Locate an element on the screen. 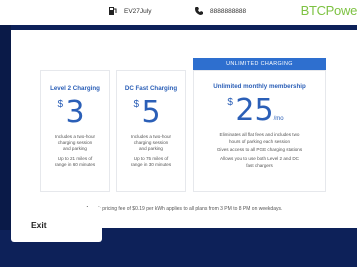  side-strip is located at coordinates (5, 127).